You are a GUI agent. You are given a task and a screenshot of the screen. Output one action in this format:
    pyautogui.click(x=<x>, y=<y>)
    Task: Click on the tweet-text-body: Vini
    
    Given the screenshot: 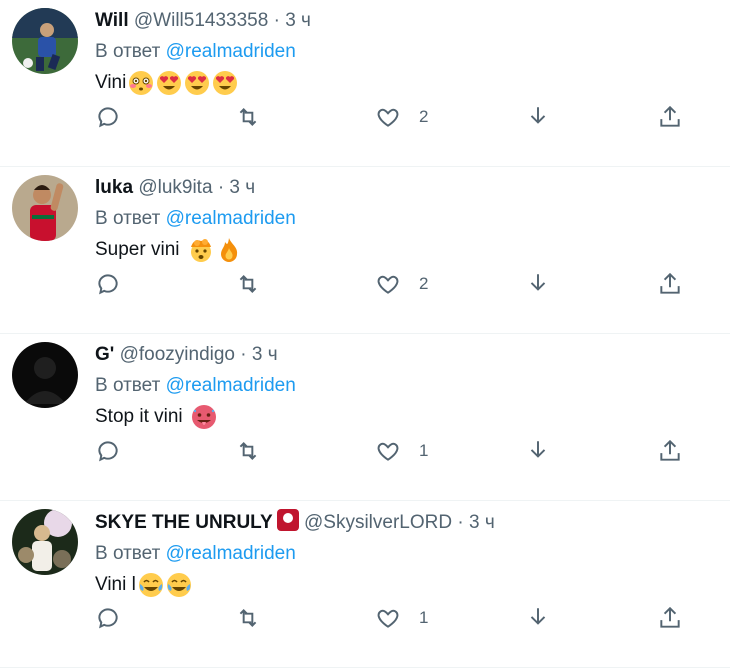 What is the action you would take?
    pyautogui.click(x=111, y=82)
    